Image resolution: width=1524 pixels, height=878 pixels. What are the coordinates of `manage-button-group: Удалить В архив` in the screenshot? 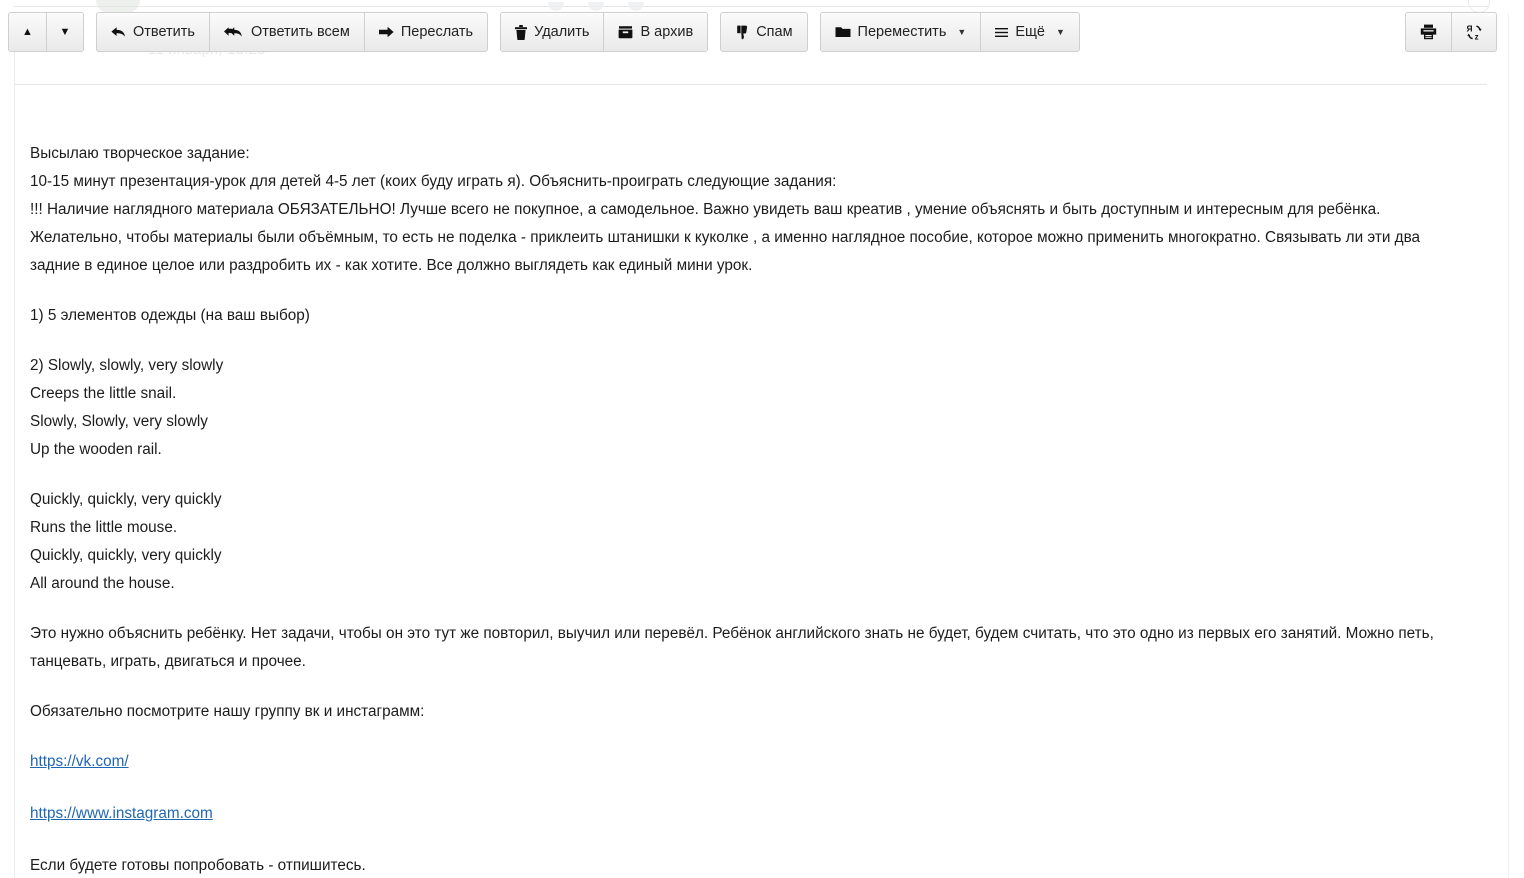 It's located at (604, 32).